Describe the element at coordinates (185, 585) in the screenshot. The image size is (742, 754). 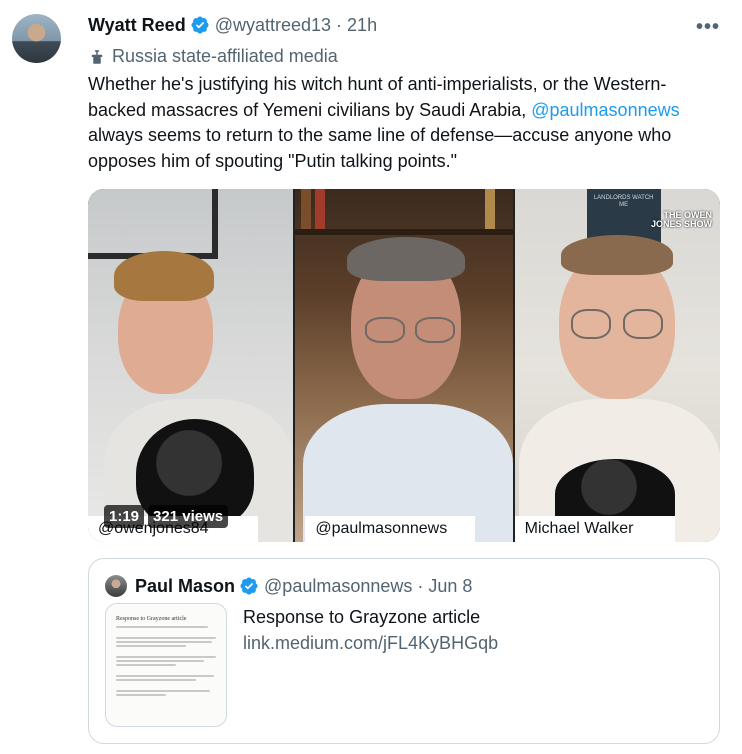
I see `quoted-author-name: Paul Mason` at that location.